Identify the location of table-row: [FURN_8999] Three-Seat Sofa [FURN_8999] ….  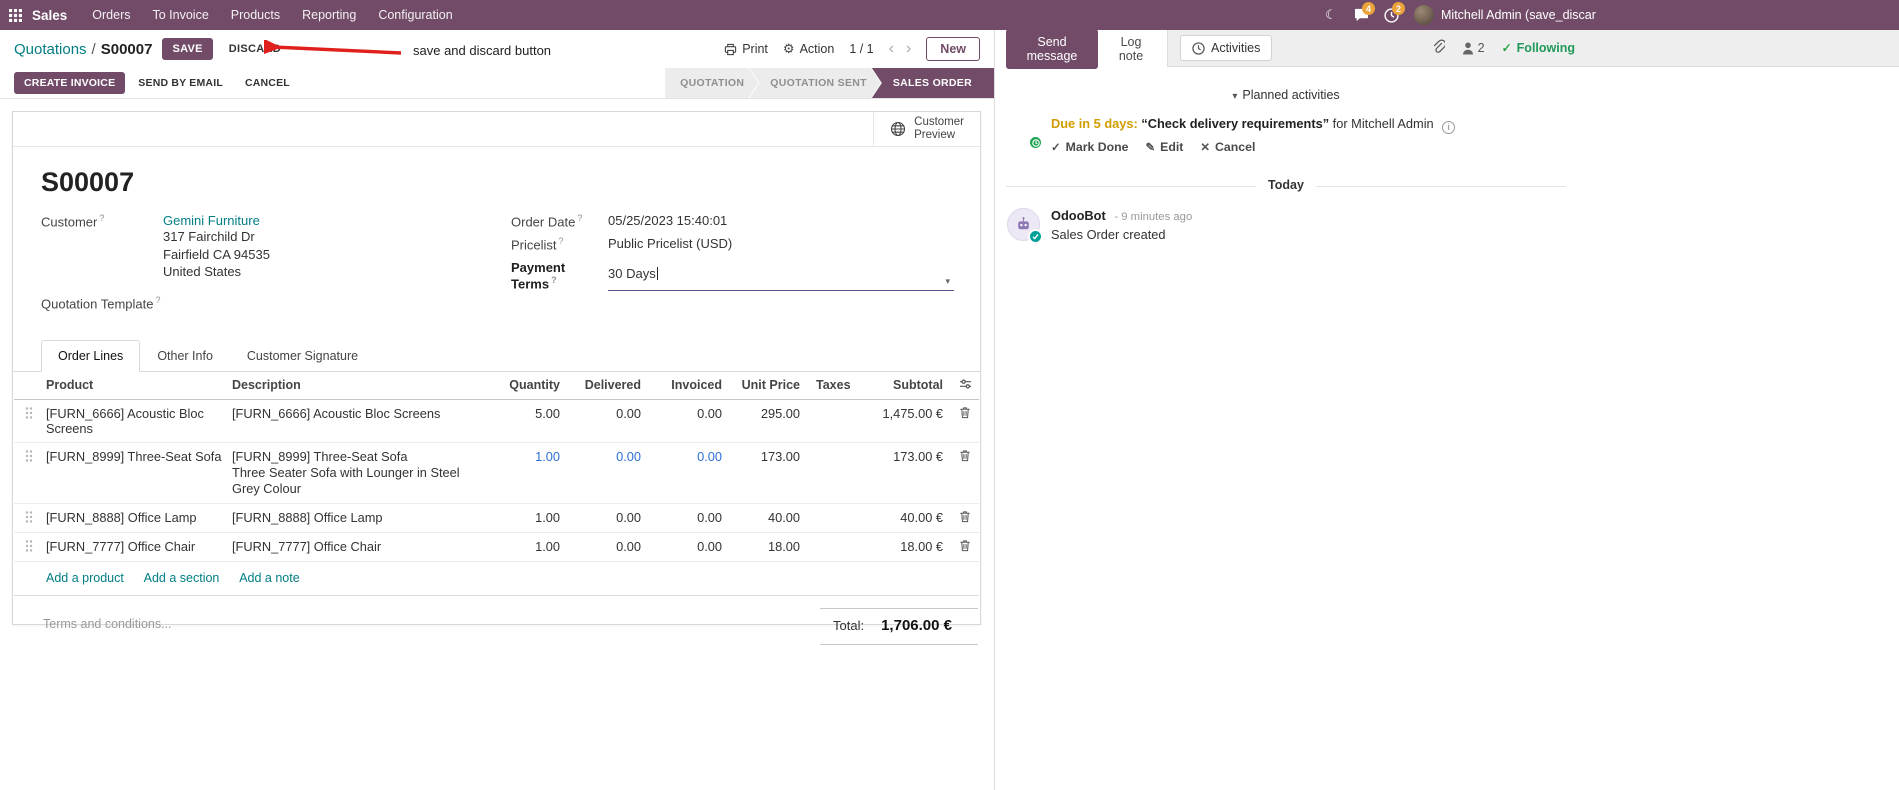
(496, 473).